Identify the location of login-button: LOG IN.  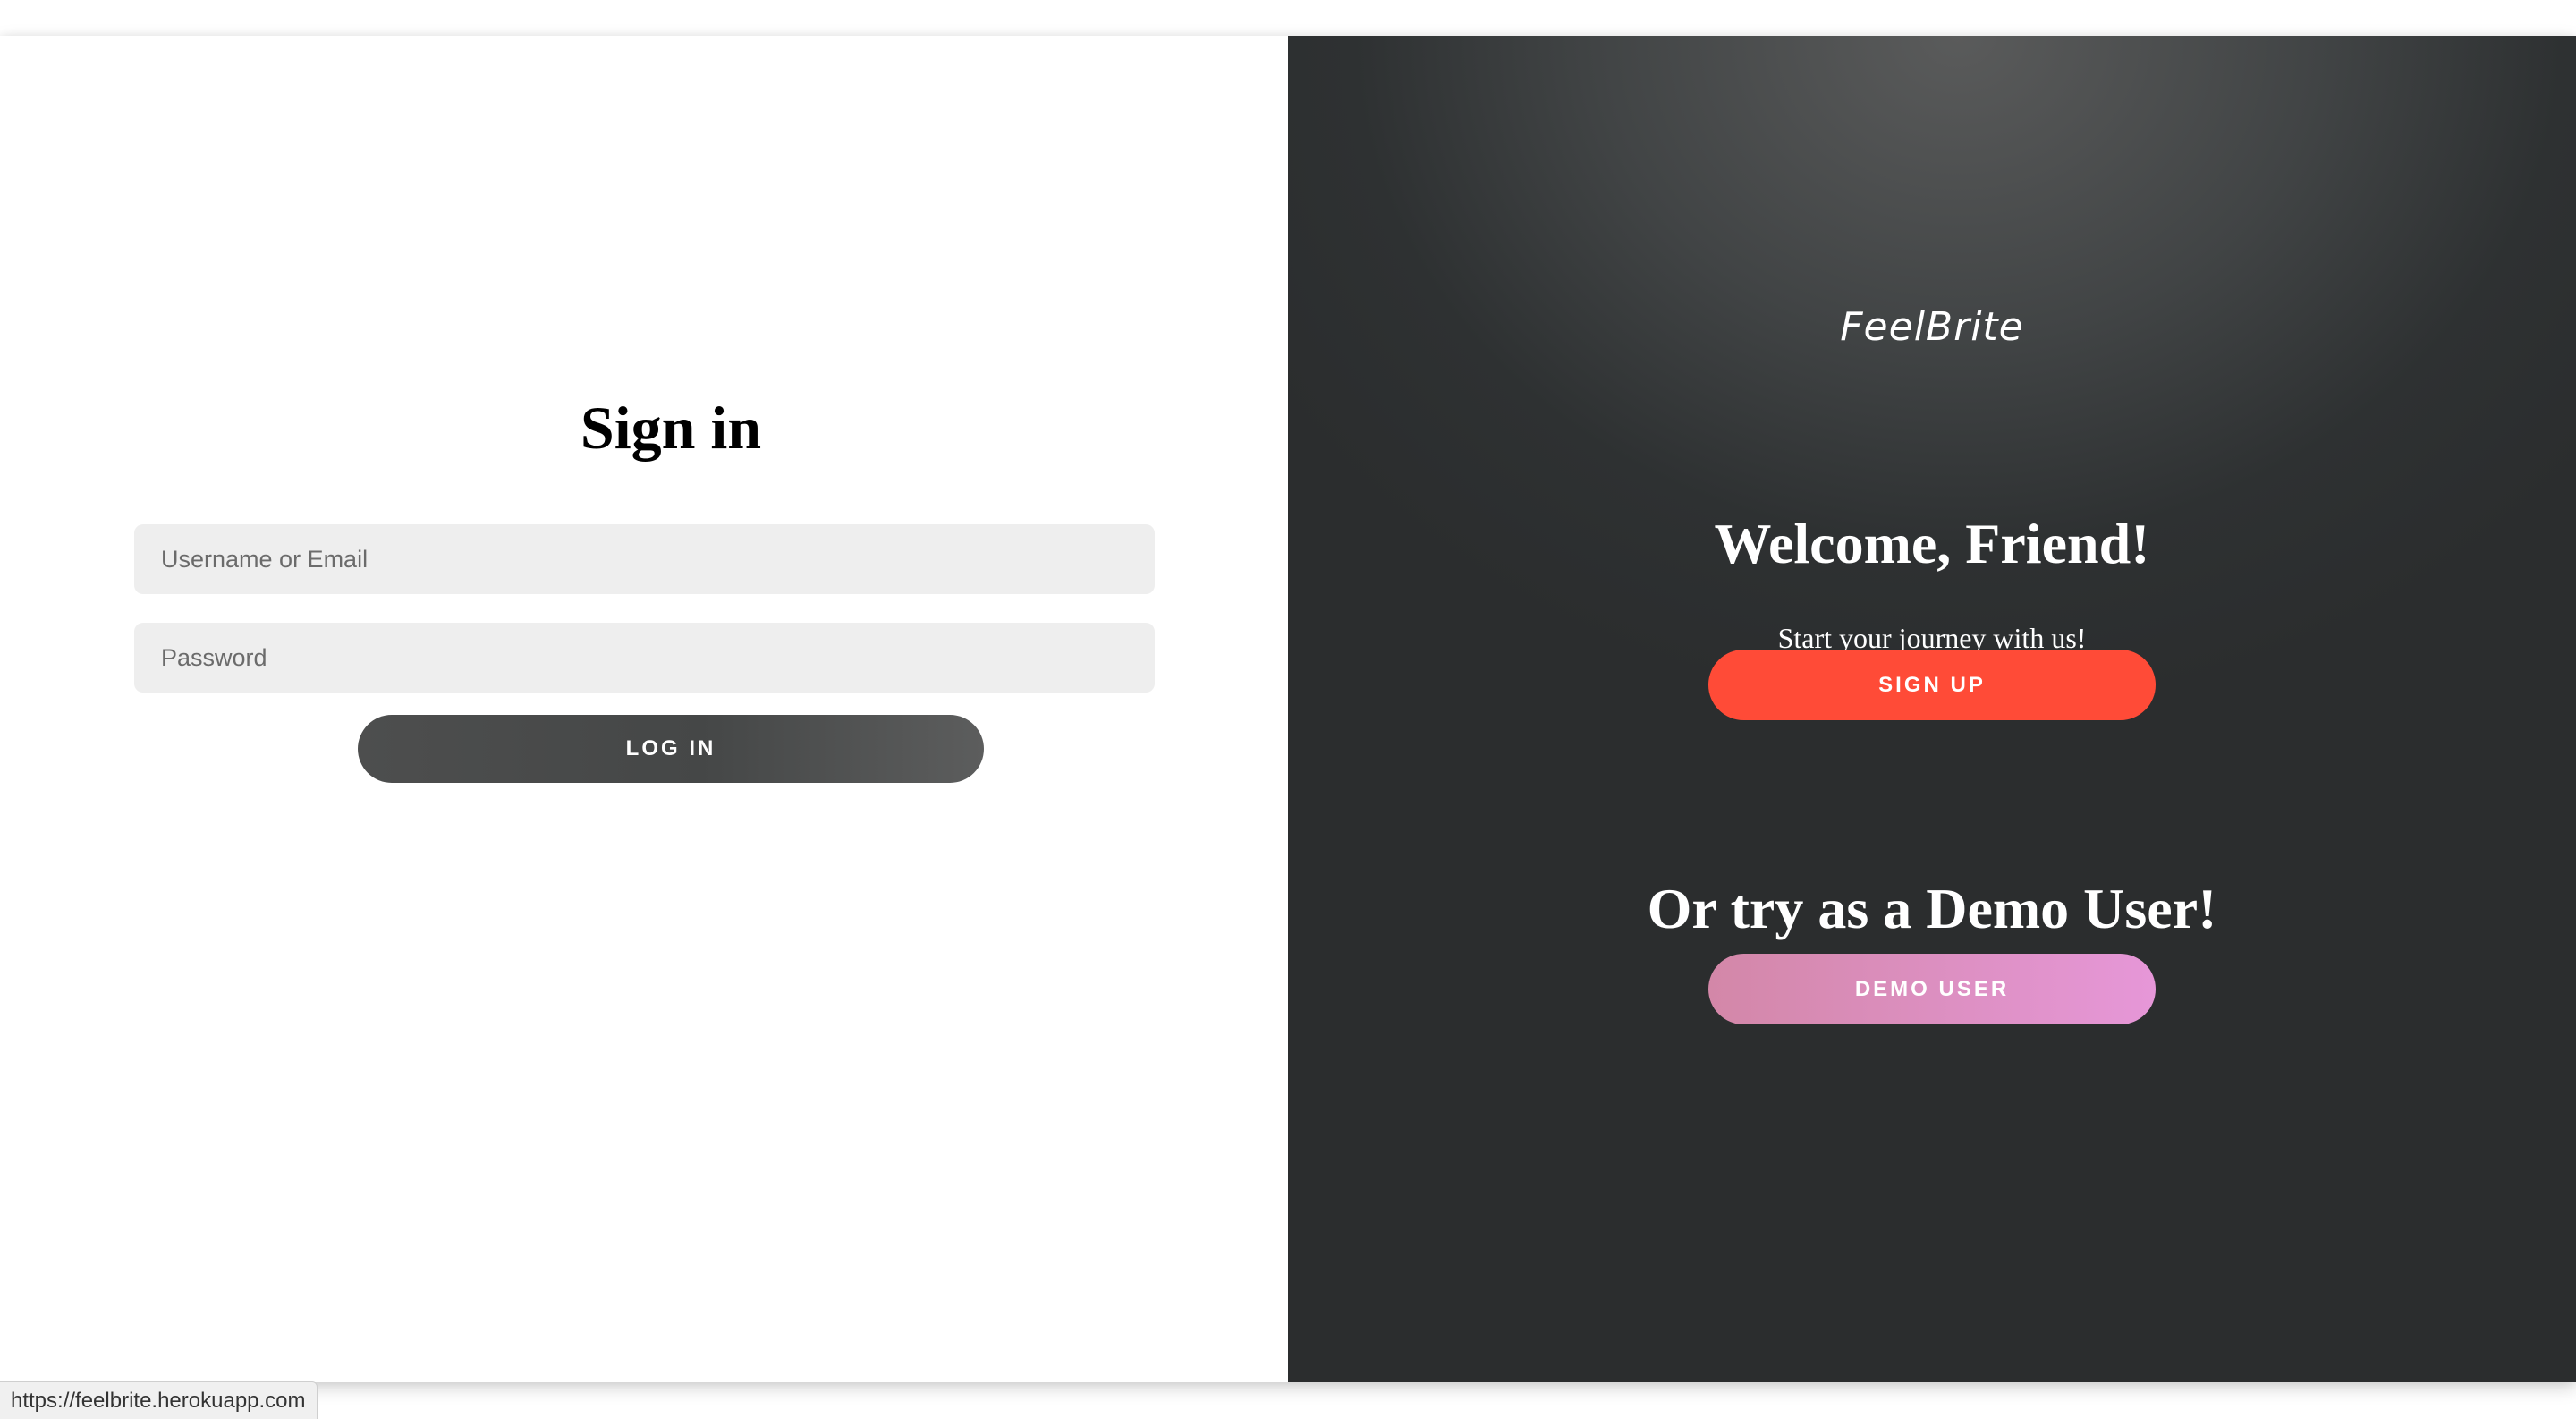
(671, 749).